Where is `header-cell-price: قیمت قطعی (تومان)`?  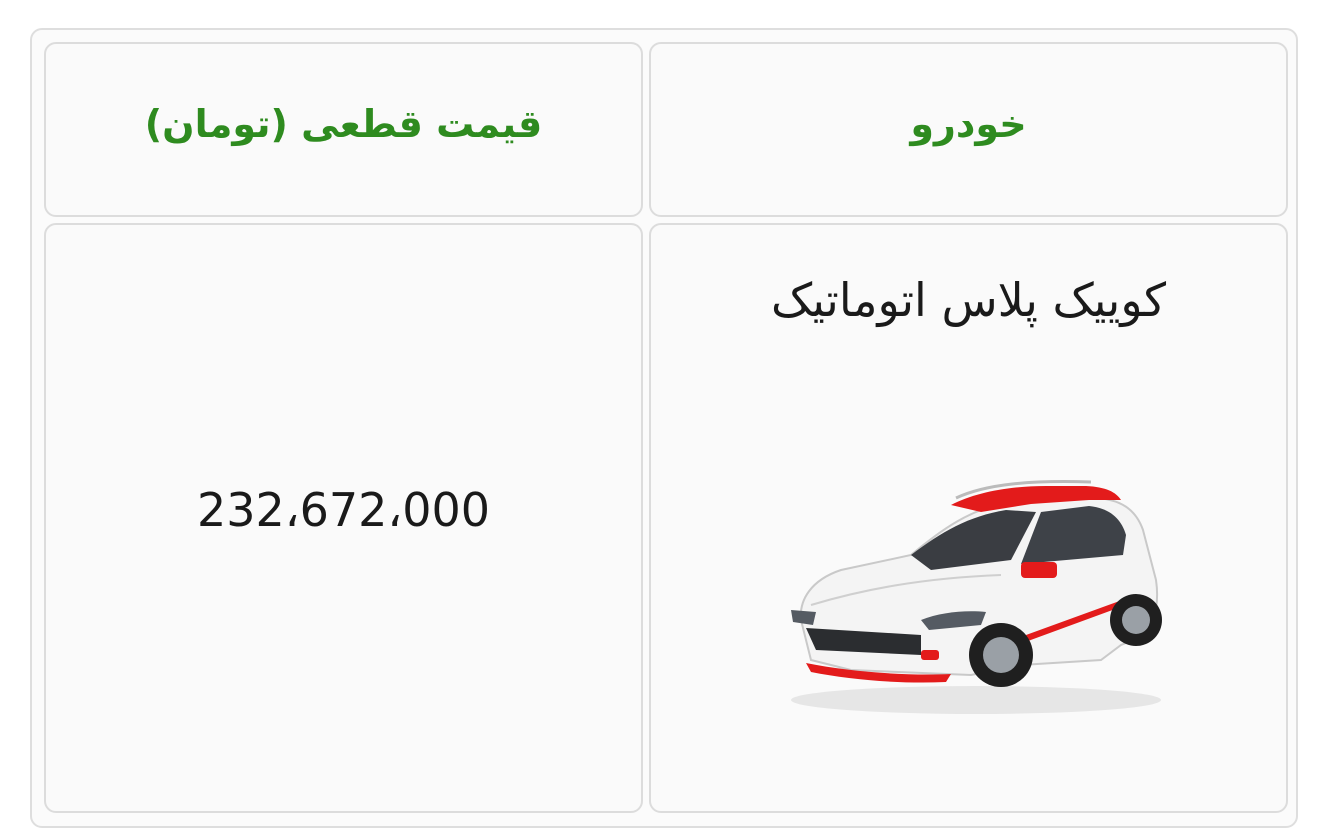 header-cell-price: قیمت قطعی (تومان) is located at coordinates (343, 129).